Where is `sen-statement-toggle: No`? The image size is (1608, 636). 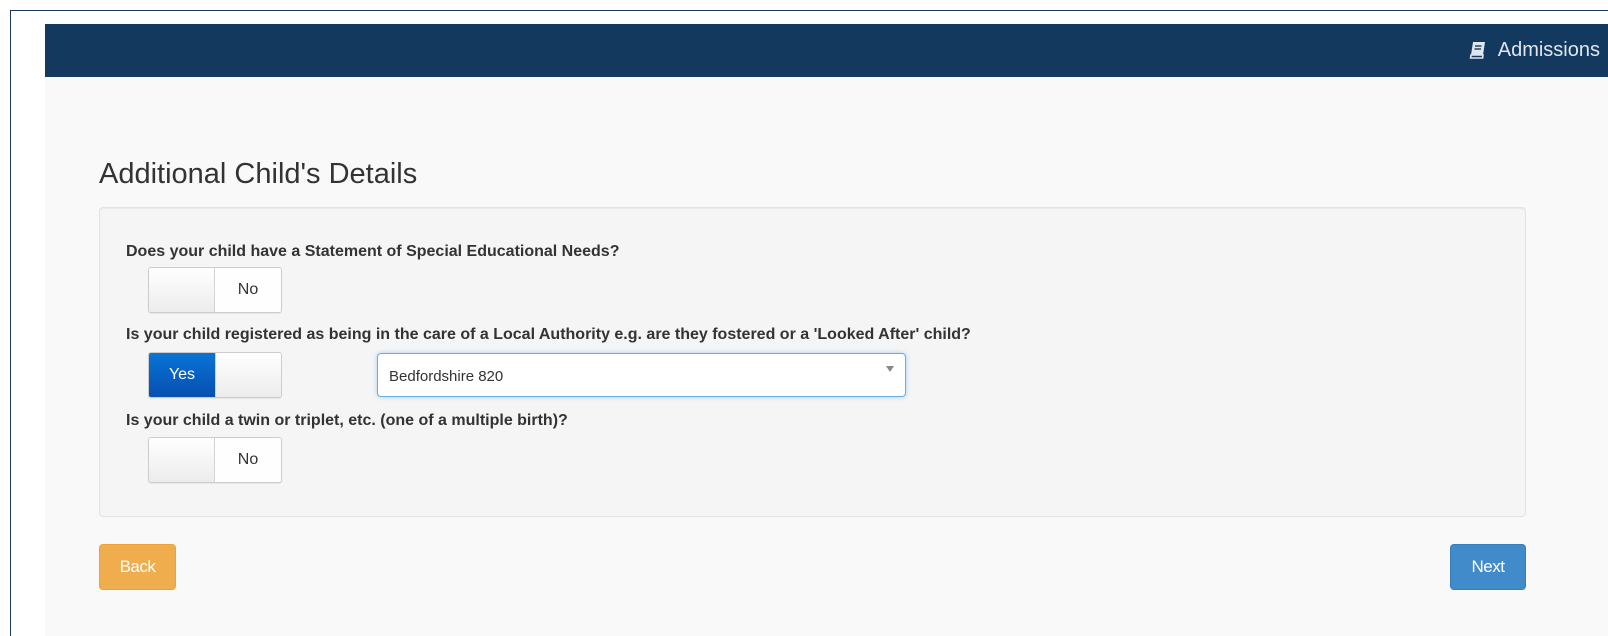 sen-statement-toggle: No is located at coordinates (215, 290).